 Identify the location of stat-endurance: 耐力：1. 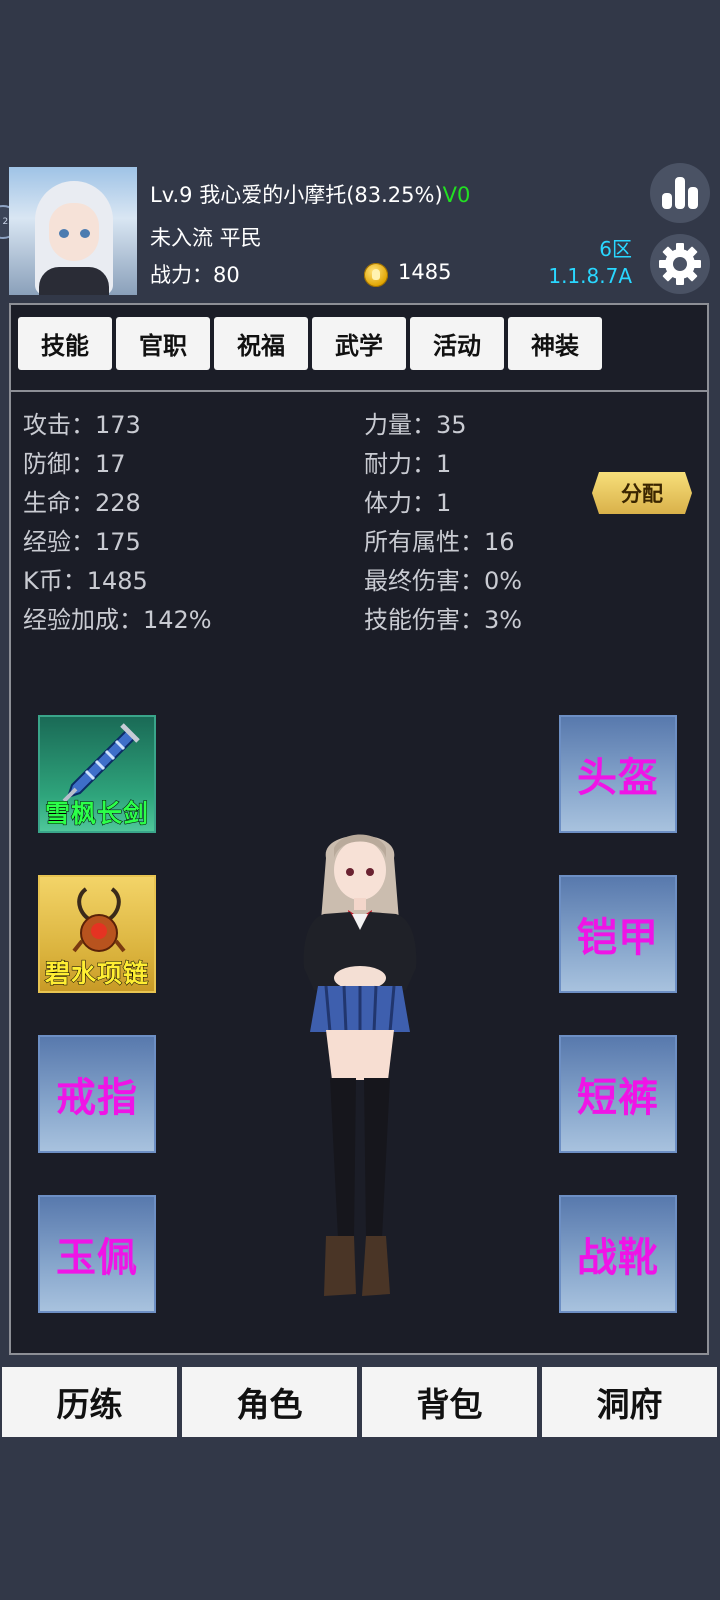
(408, 464).